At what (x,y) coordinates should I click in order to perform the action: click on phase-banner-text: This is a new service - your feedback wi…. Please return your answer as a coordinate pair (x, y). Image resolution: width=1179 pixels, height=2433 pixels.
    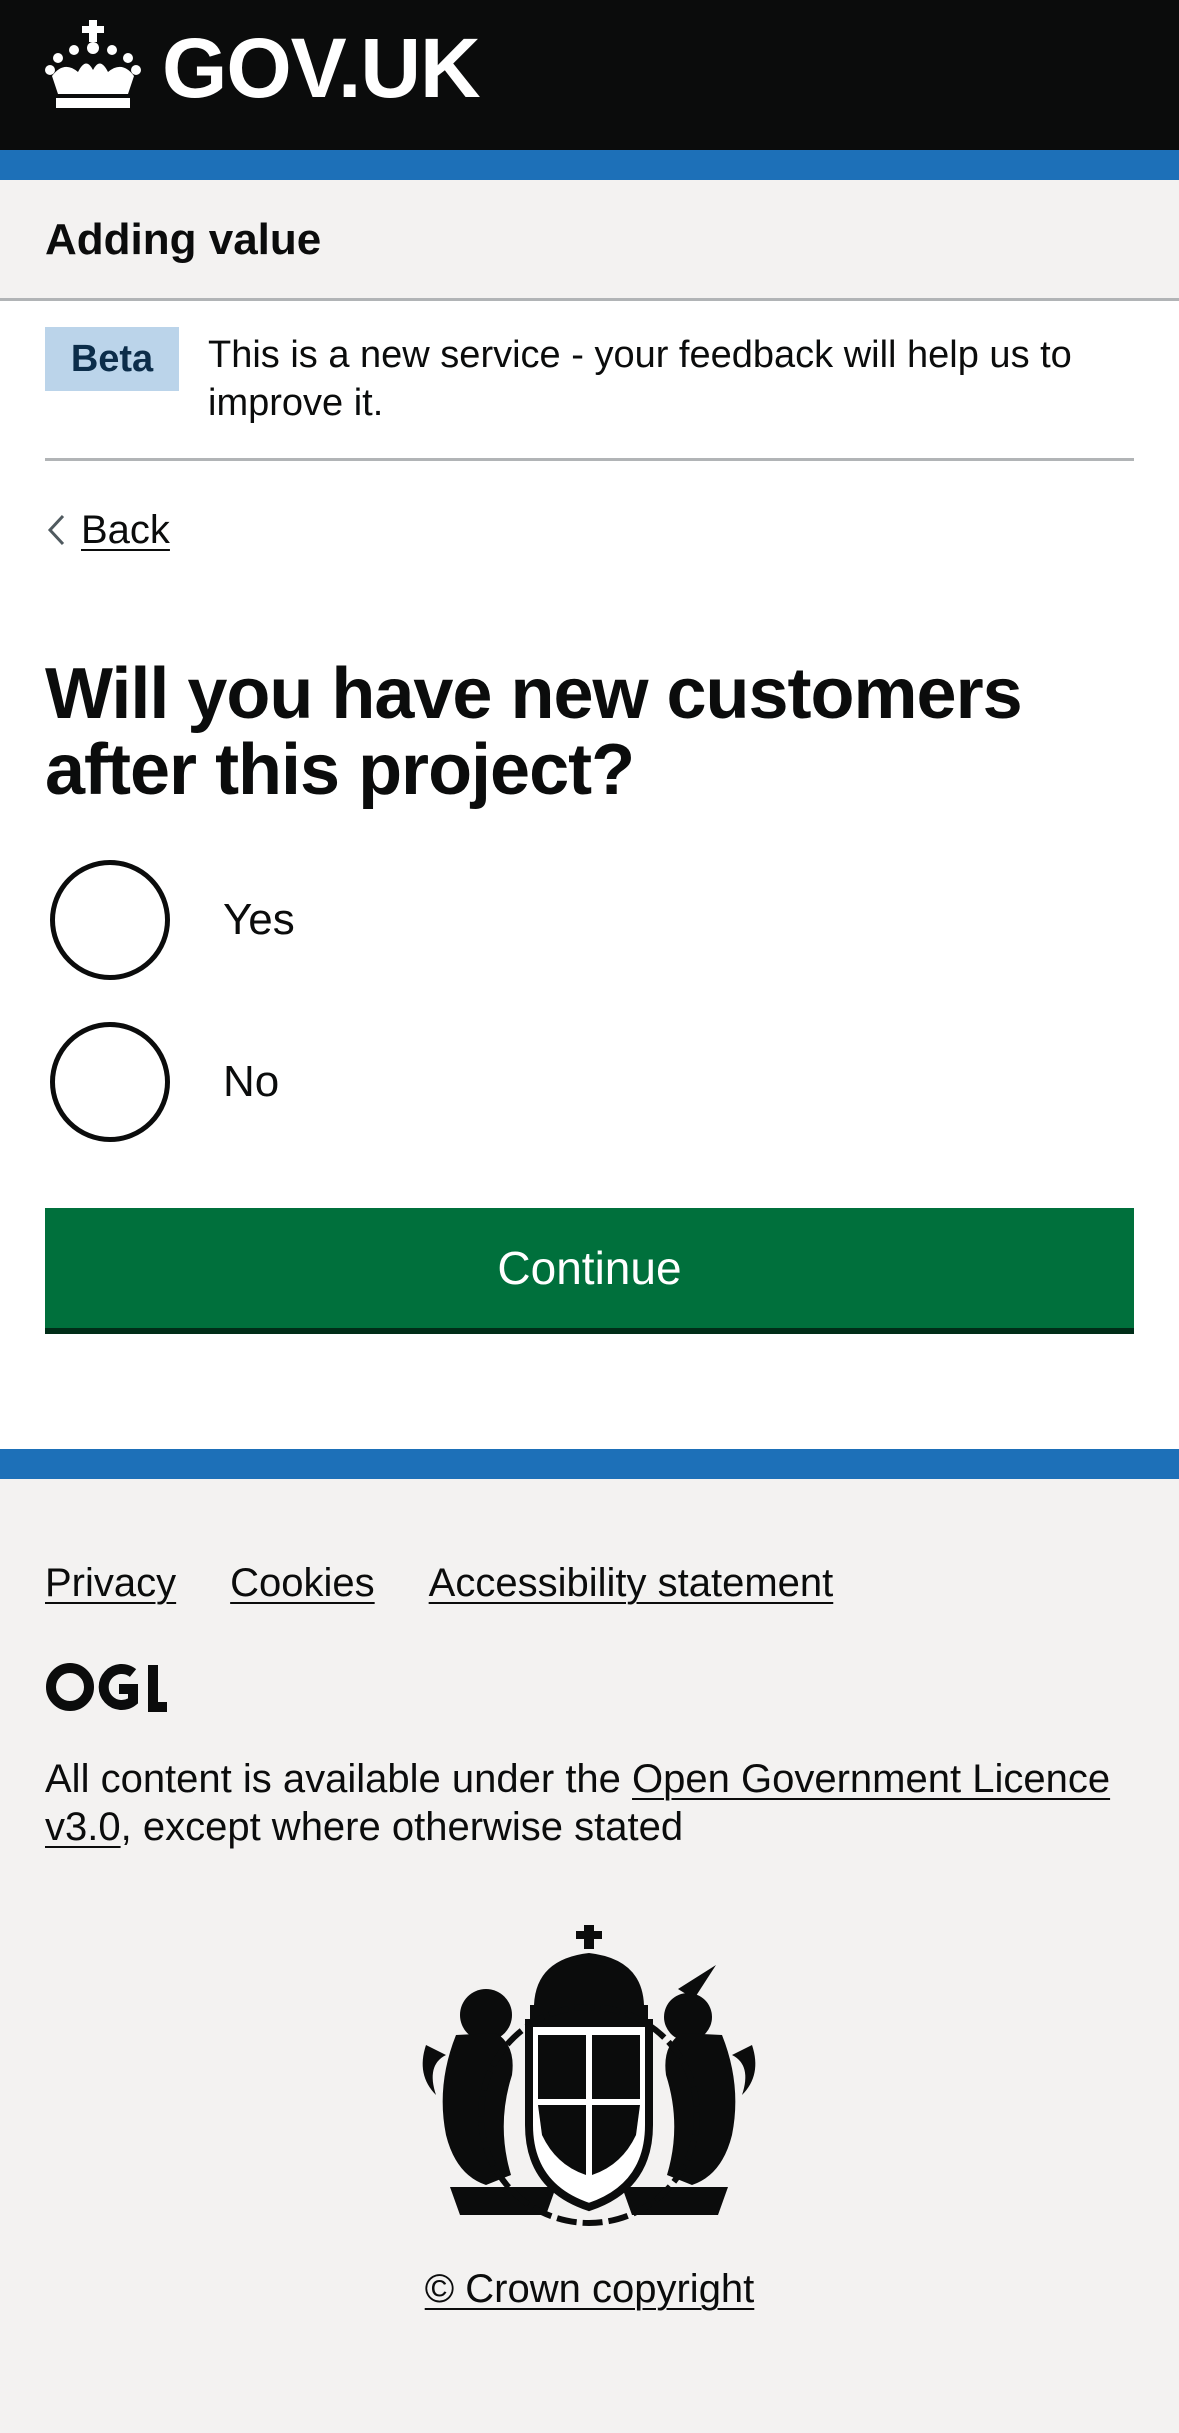
    Looking at the image, I should click on (640, 379).